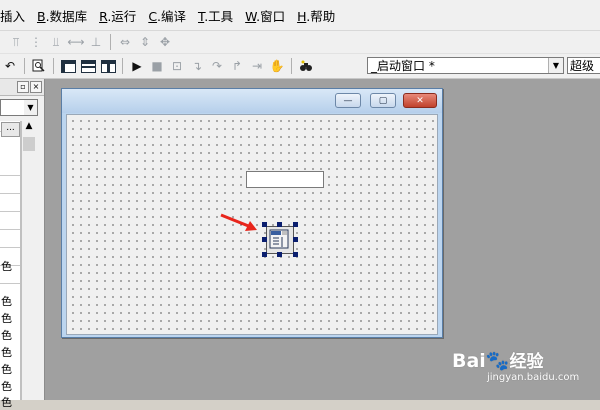 This screenshot has width=600, height=410. Describe the element at coordinates (265, 15) in the screenshot. I see `menu-window: W.窗口` at that location.